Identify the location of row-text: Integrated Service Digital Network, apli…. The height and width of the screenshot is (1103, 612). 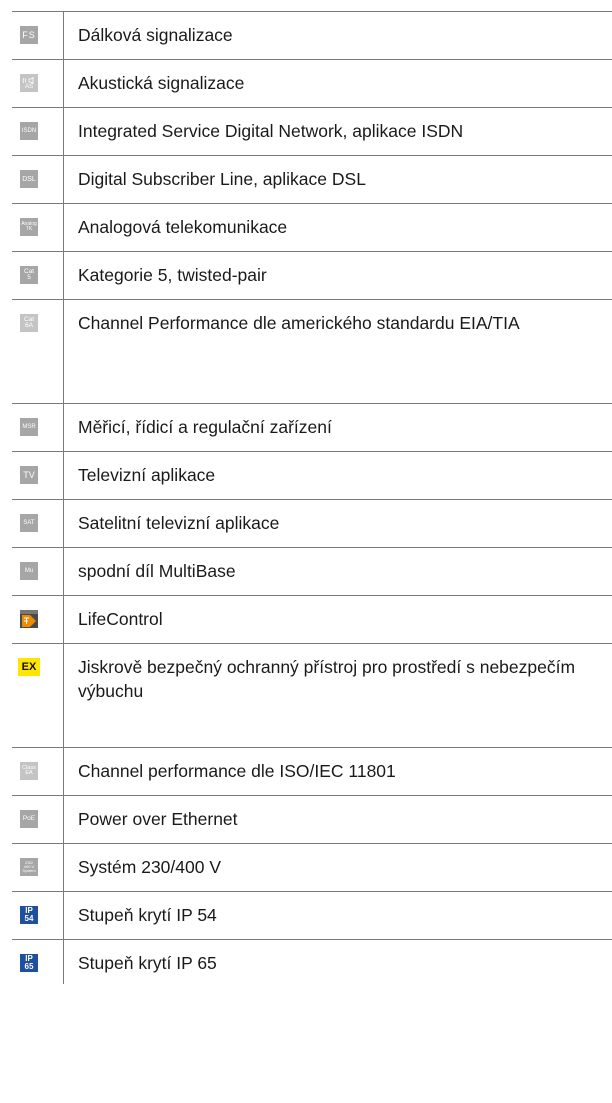
(271, 131).